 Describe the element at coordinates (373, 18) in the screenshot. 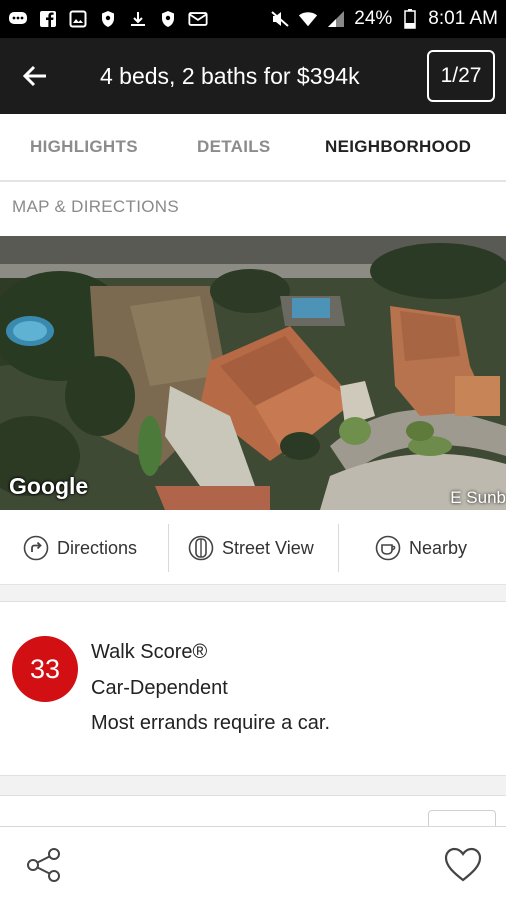

I see `battery-percent: 24%` at that location.